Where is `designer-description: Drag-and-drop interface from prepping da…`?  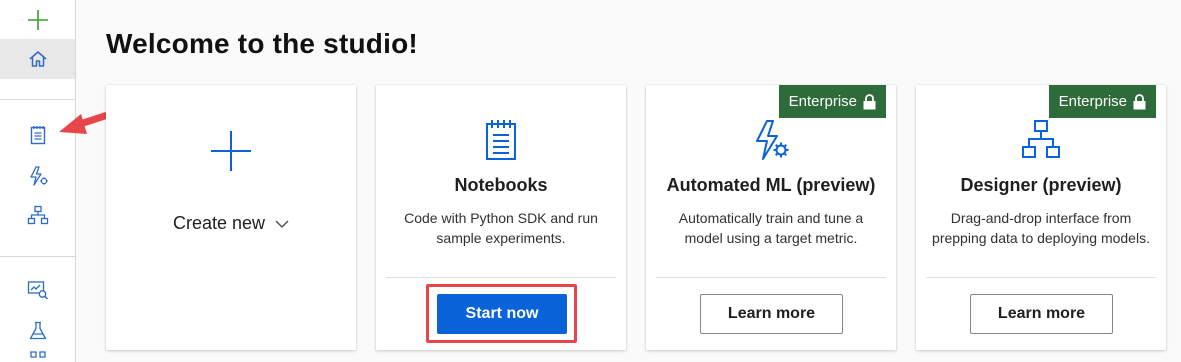
designer-description: Drag-and-drop interface from prepping da… is located at coordinates (1041, 228).